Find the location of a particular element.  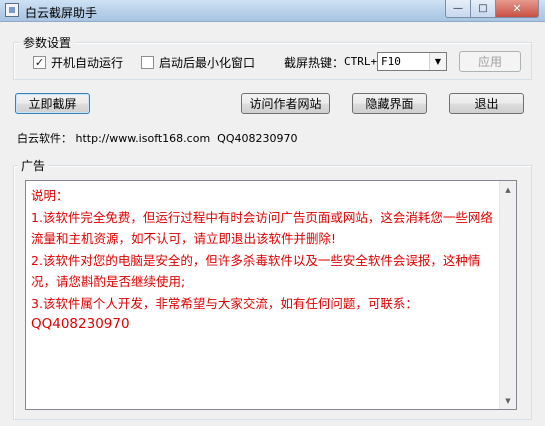

autostart-label: 开机自动运行 is located at coordinates (87, 63).